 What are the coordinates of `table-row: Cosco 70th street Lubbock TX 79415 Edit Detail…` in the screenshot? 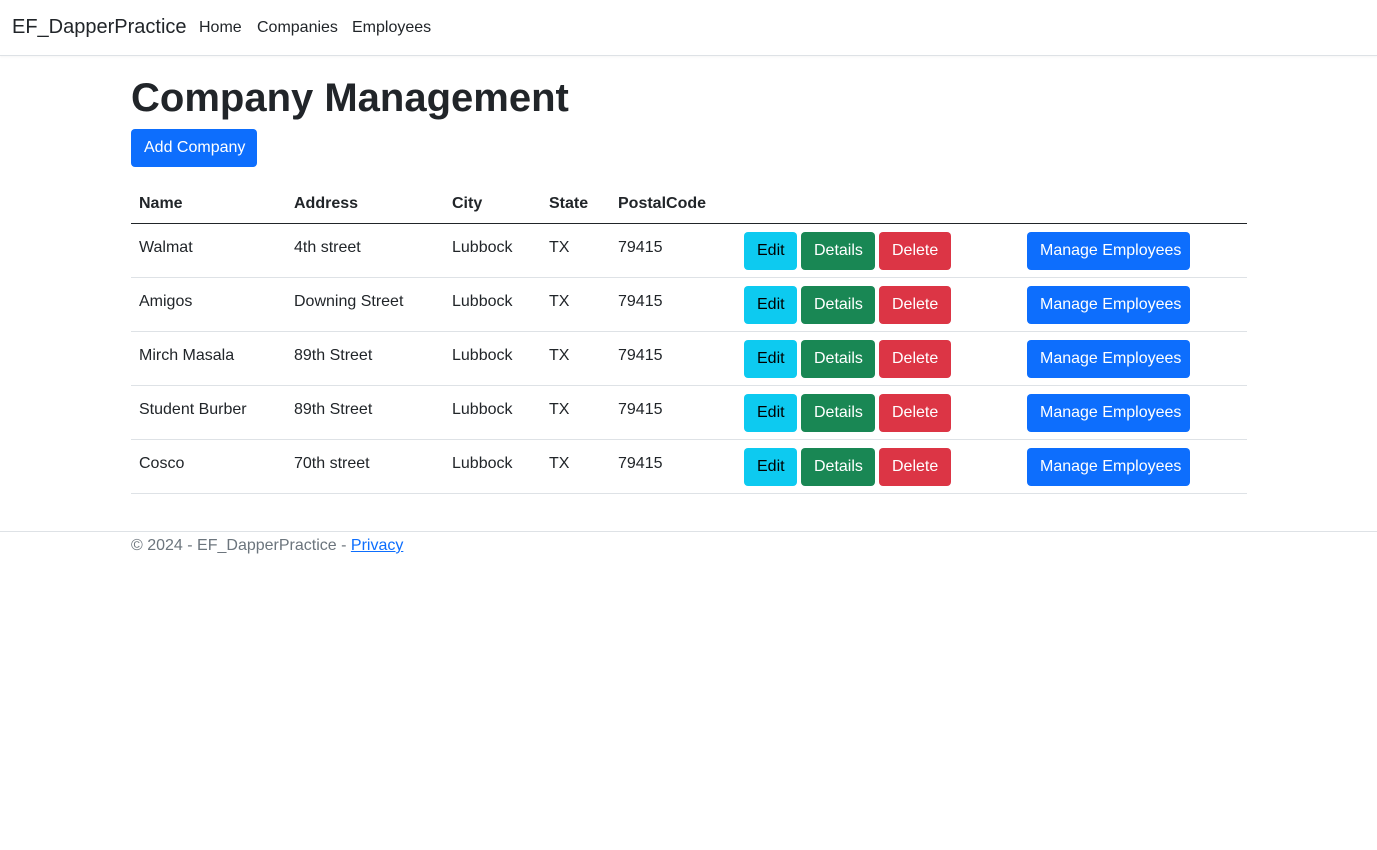 It's located at (689, 466).